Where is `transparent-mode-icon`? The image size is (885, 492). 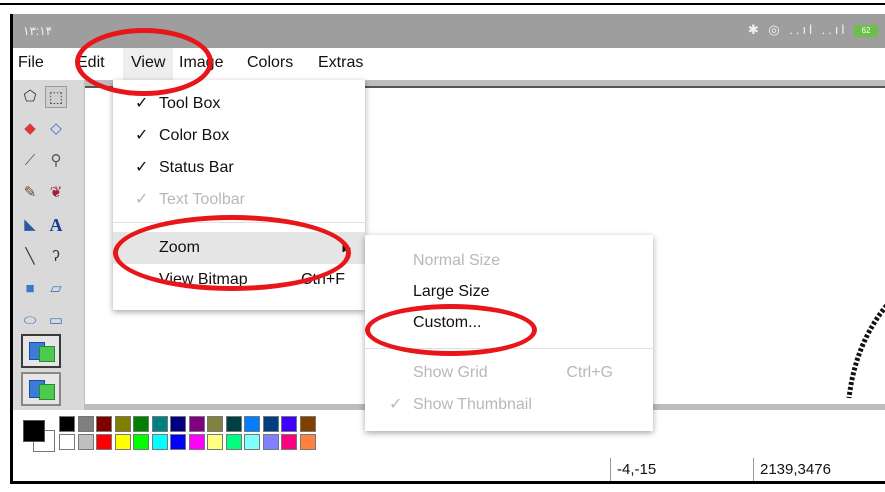
transparent-mode-icon is located at coordinates (41, 389).